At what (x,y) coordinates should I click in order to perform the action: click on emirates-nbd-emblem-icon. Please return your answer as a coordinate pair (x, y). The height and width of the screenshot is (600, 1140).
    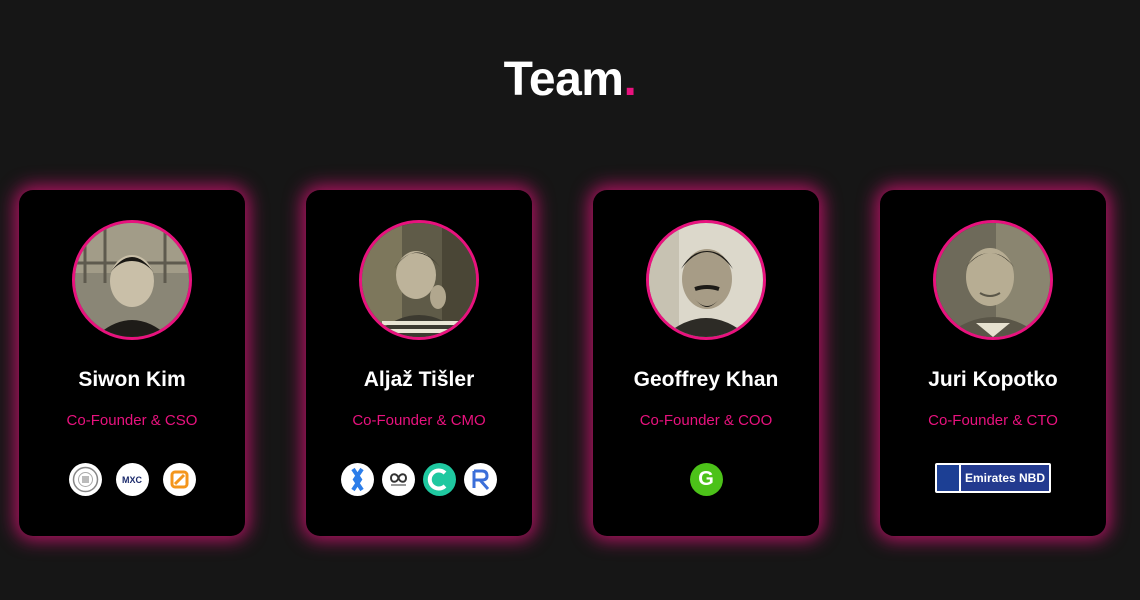
    Looking at the image, I should click on (948, 478).